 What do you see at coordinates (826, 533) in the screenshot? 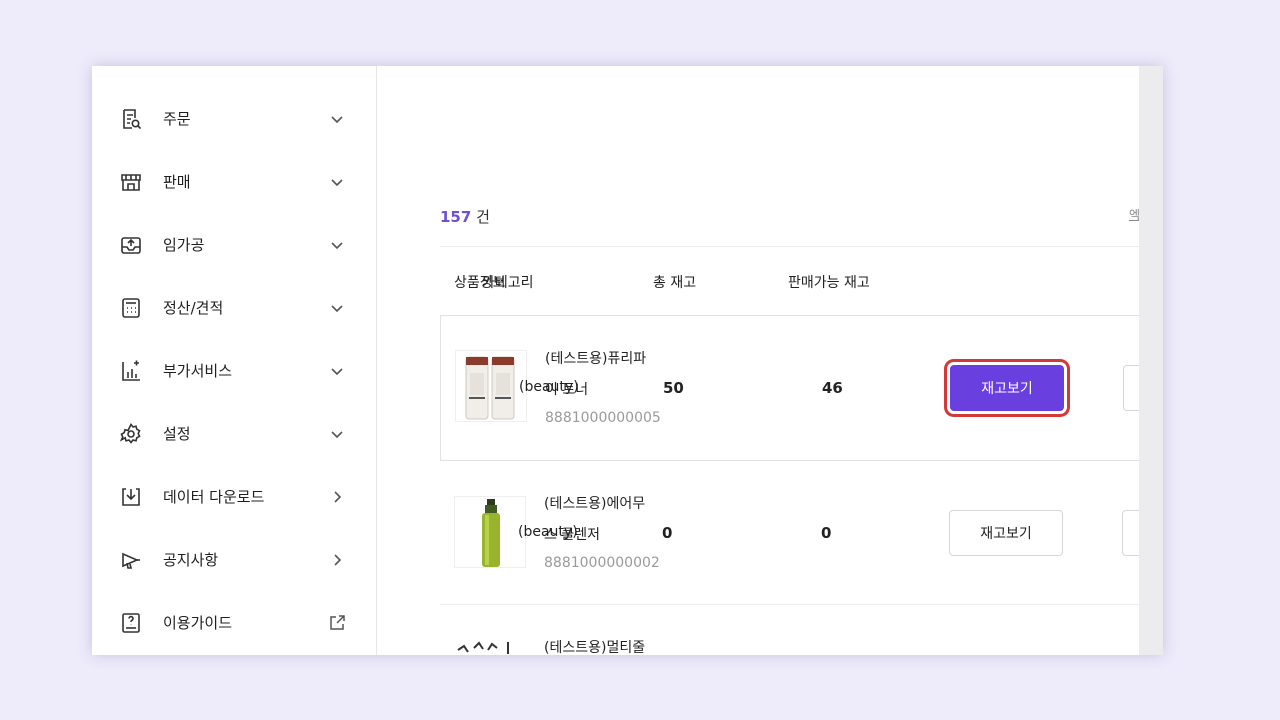
I see `available-stock-value: 0` at bounding box center [826, 533].